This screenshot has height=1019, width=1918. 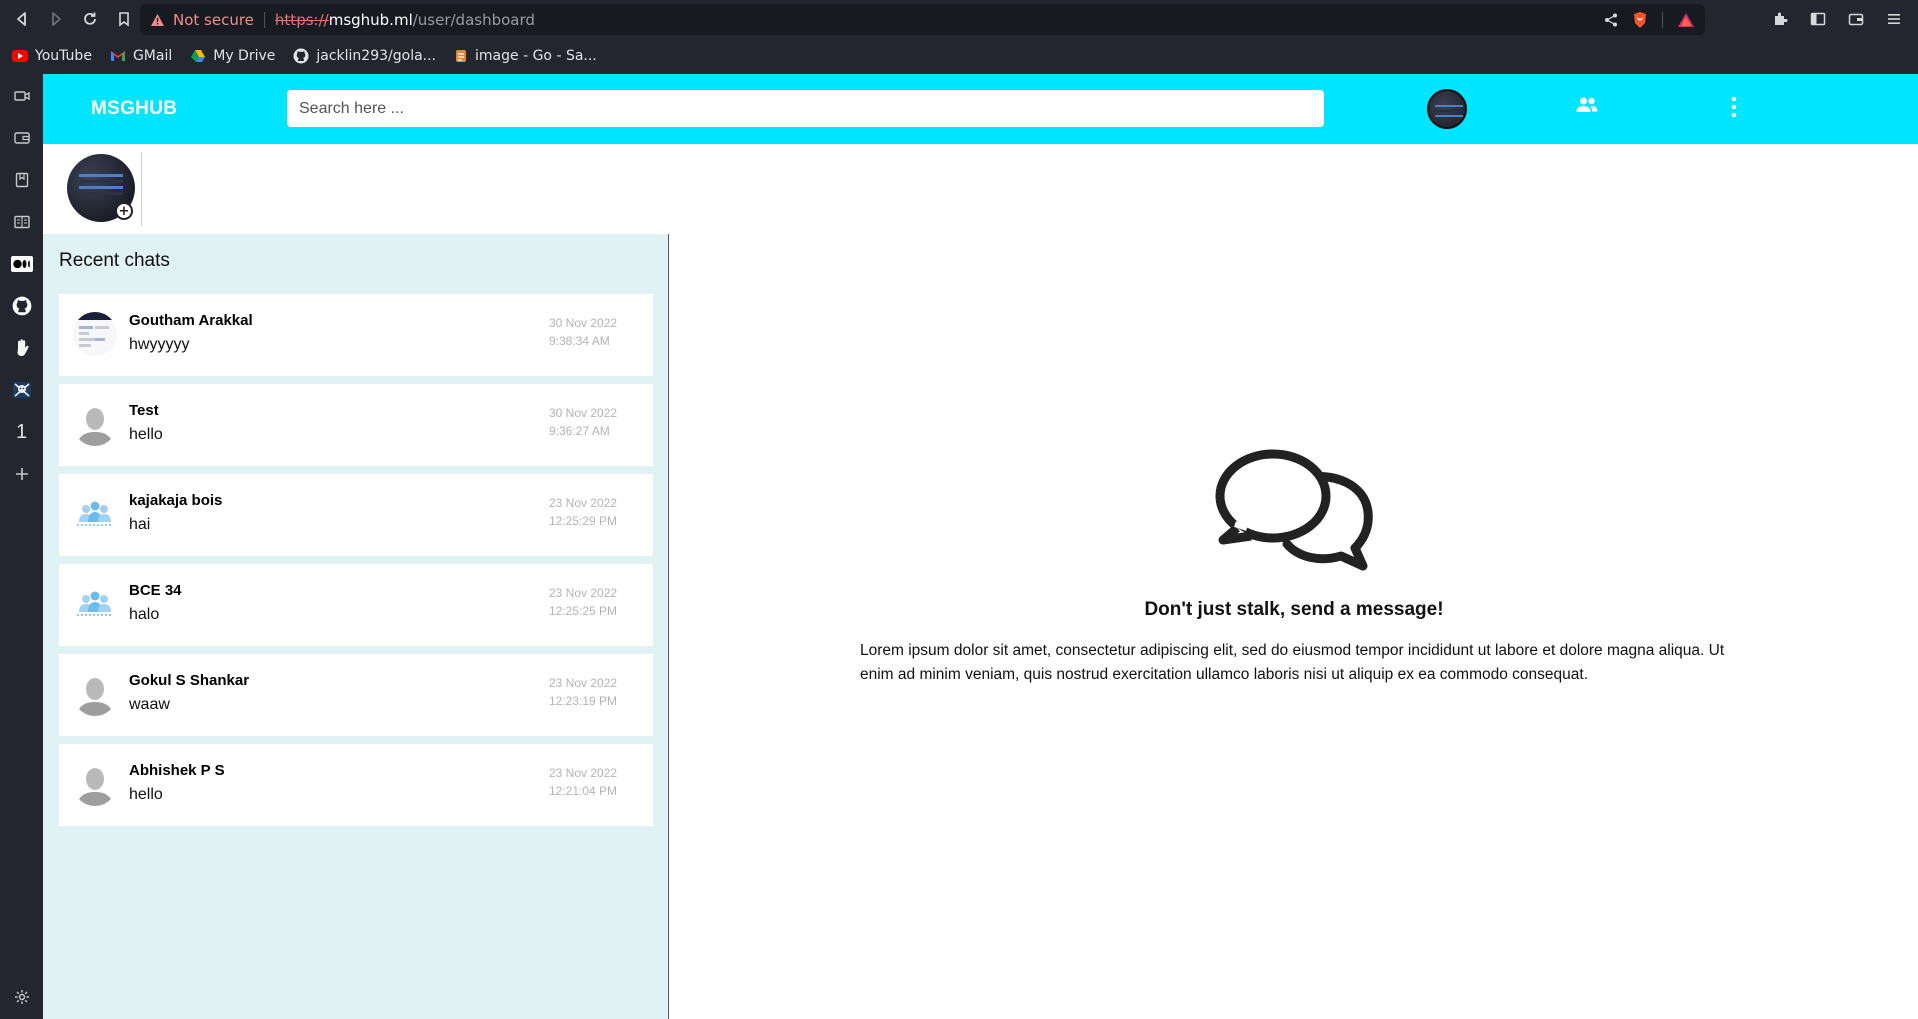 I want to click on bookmark-gmail: GMail, so click(x=141, y=56).